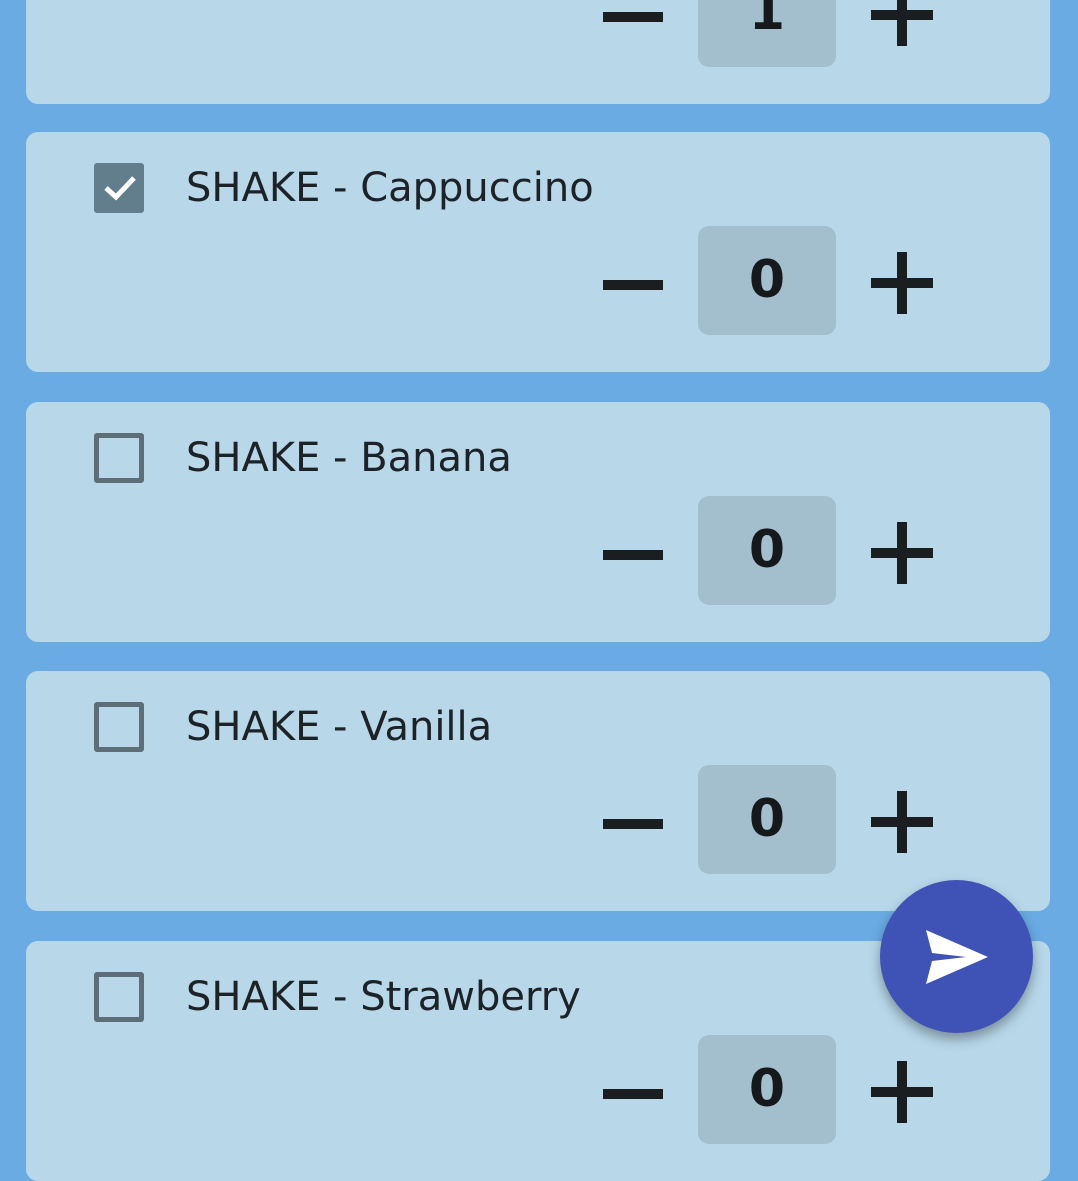  Describe the element at coordinates (538, 52) in the screenshot. I see `list-item: 1` at that location.